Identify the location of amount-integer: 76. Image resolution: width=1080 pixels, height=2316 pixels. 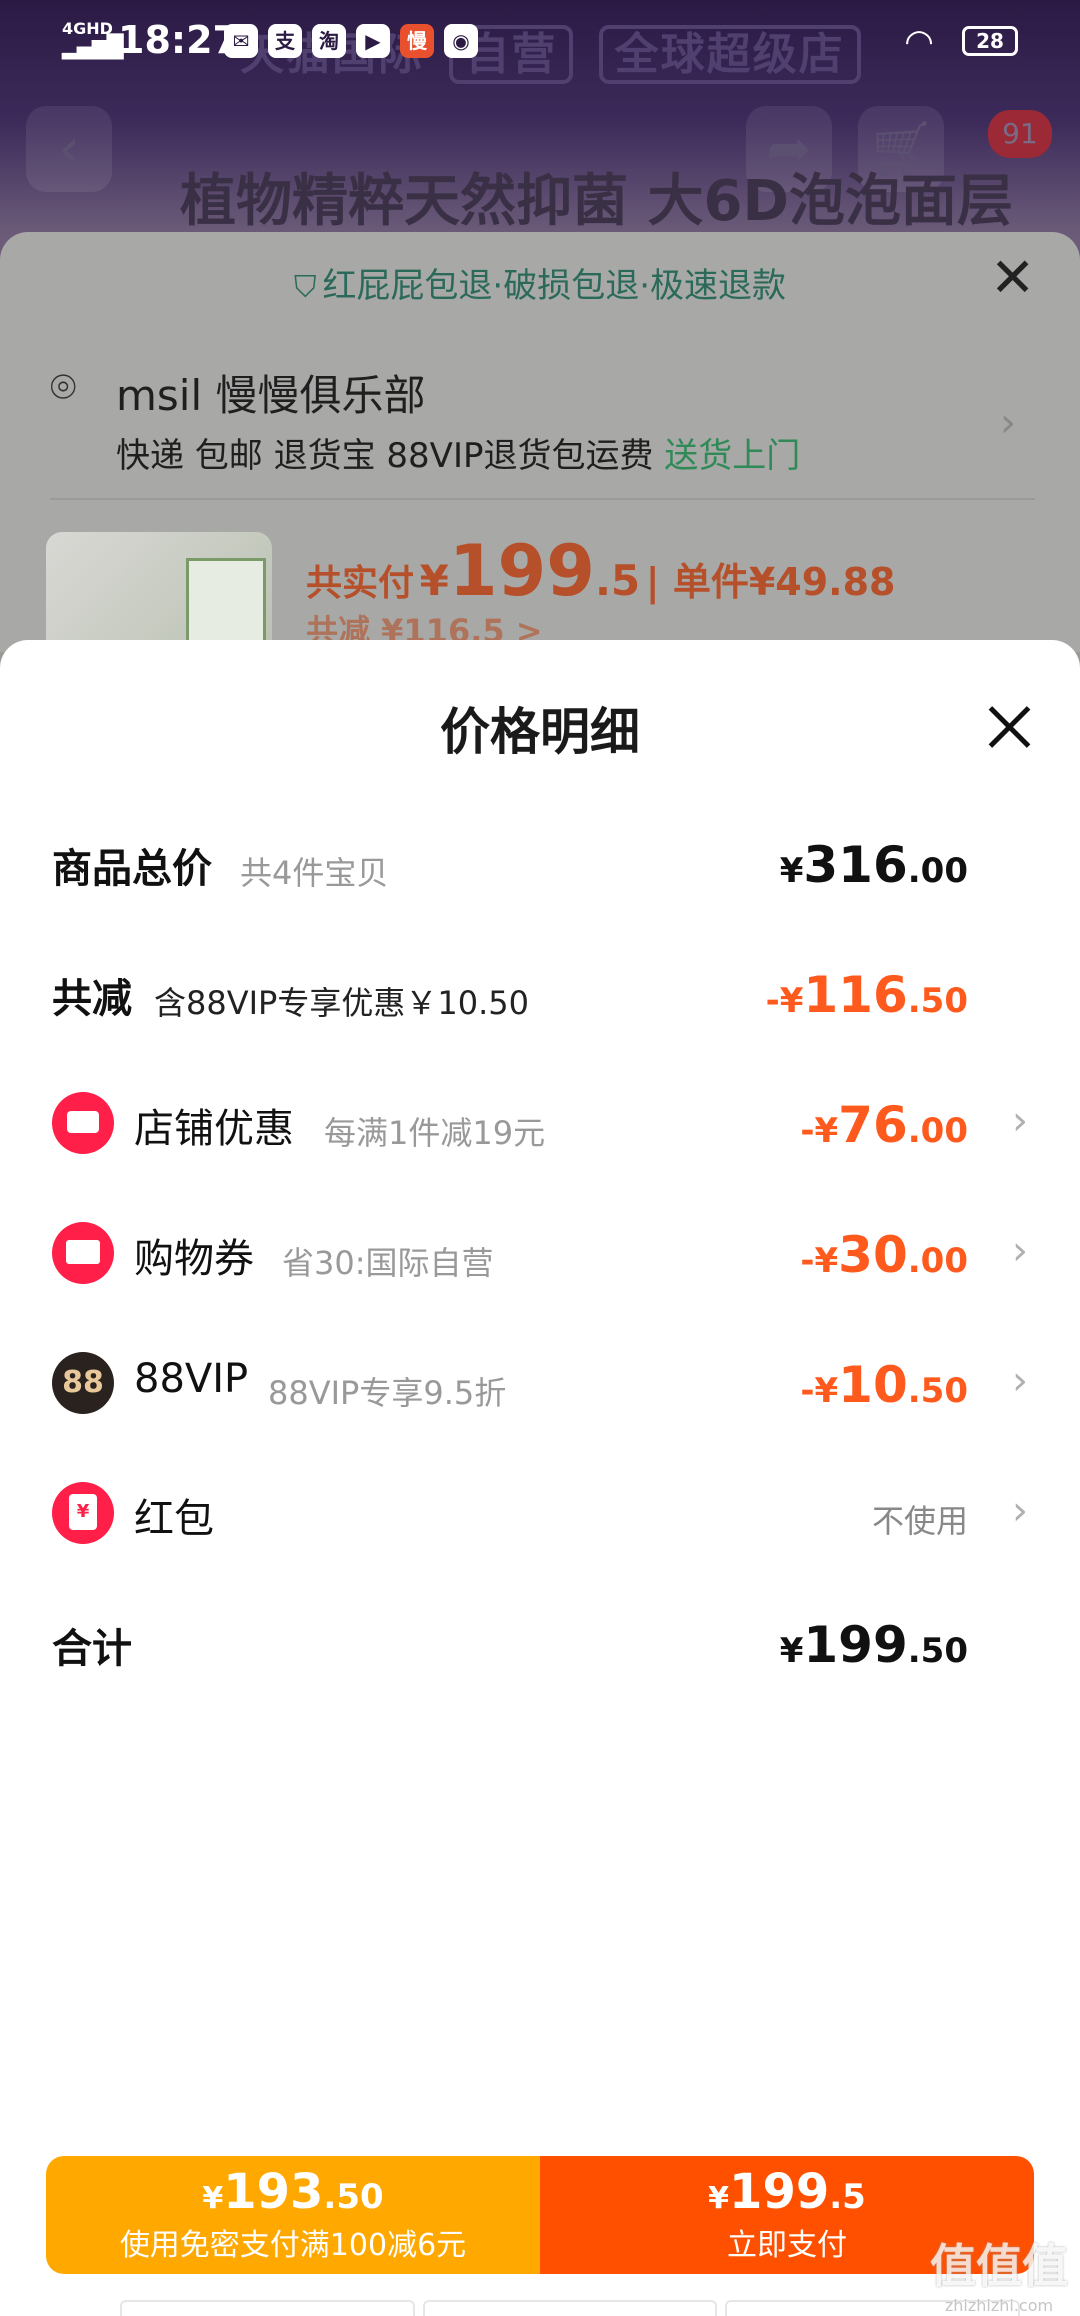
(873, 1125).